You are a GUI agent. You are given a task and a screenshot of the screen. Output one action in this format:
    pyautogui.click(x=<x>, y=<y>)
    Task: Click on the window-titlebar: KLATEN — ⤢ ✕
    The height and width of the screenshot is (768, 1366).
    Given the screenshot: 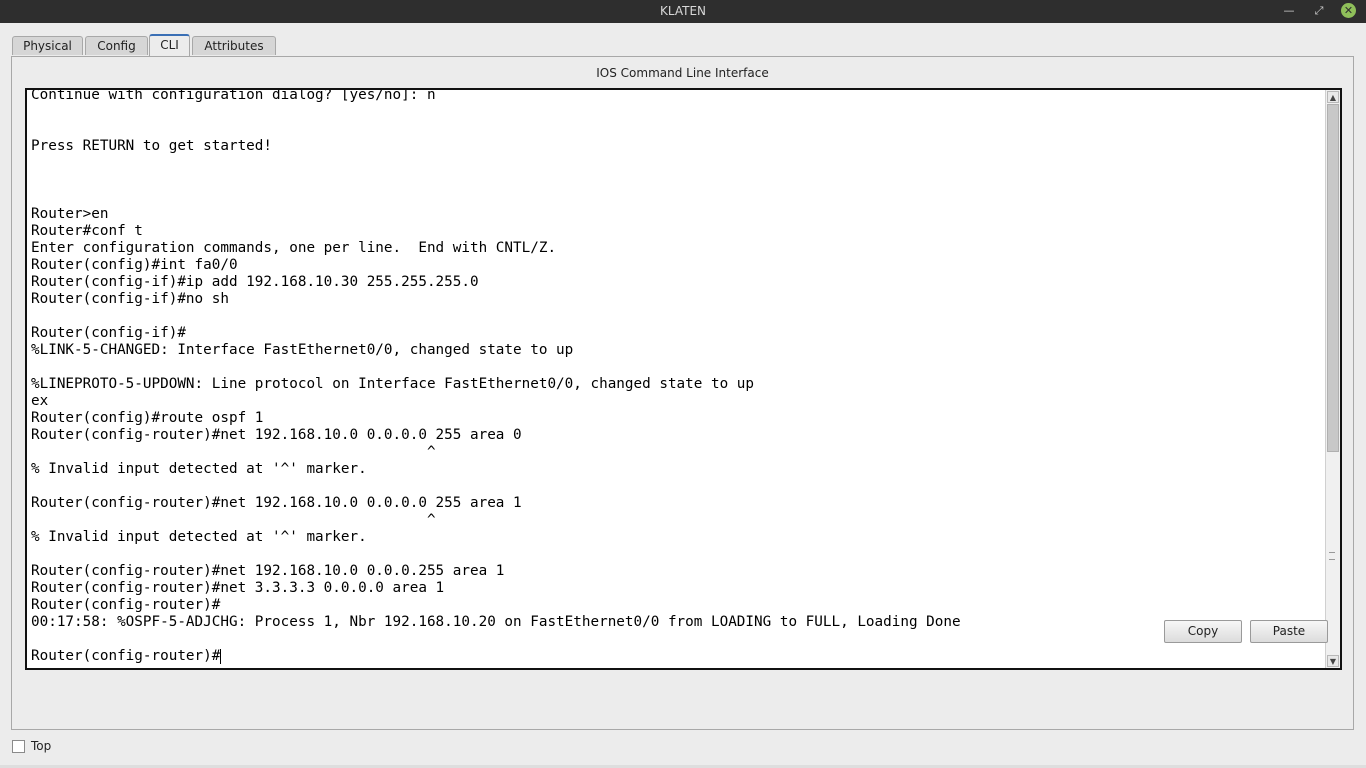 What is the action you would take?
    pyautogui.click(x=683, y=11)
    